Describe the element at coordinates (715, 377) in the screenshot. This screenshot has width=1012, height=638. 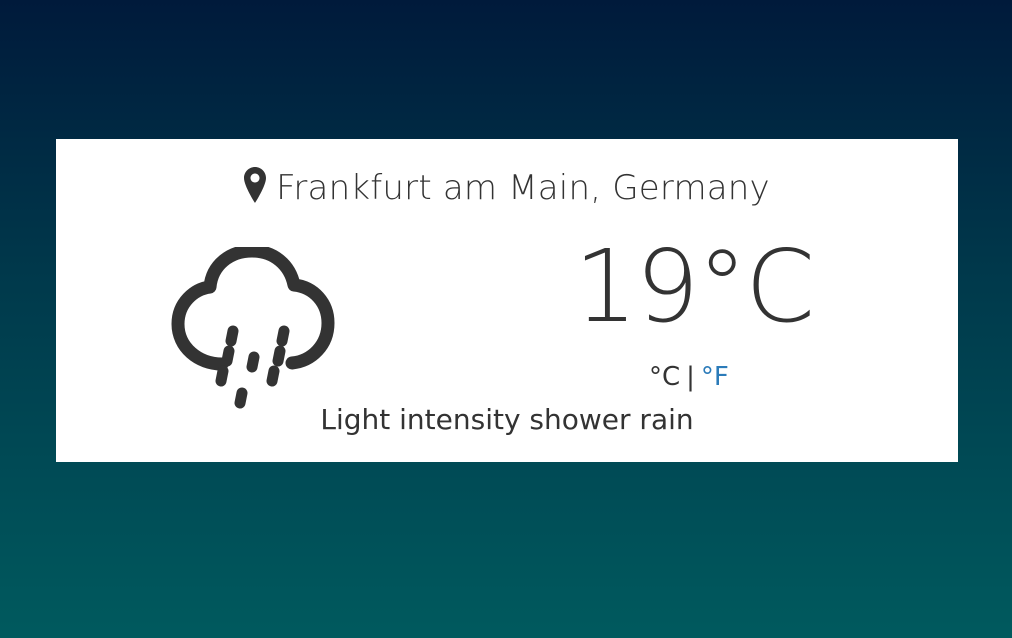
I see `fahrenheit-toggle: °F` at that location.